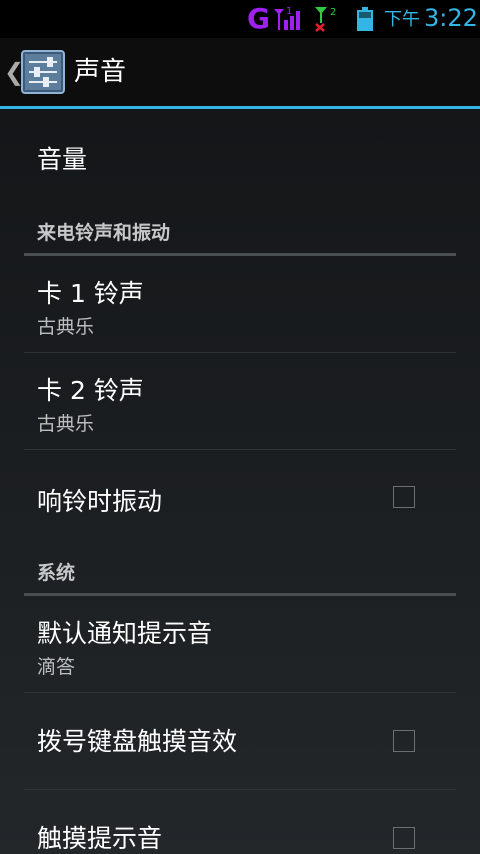 The height and width of the screenshot is (854, 480). Describe the element at coordinates (66, 424) in the screenshot. I see `sim2-ringtone-summary: 古典乐` at that location.